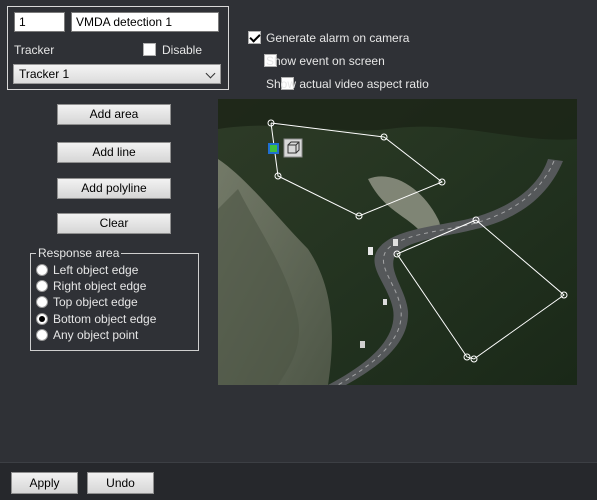 The width and height of the screenshot is (597, 500). What do you see at coordinates (120, 483) in the screenshot?
I see `undo-button: Undo` at bounding box center [120, 483].